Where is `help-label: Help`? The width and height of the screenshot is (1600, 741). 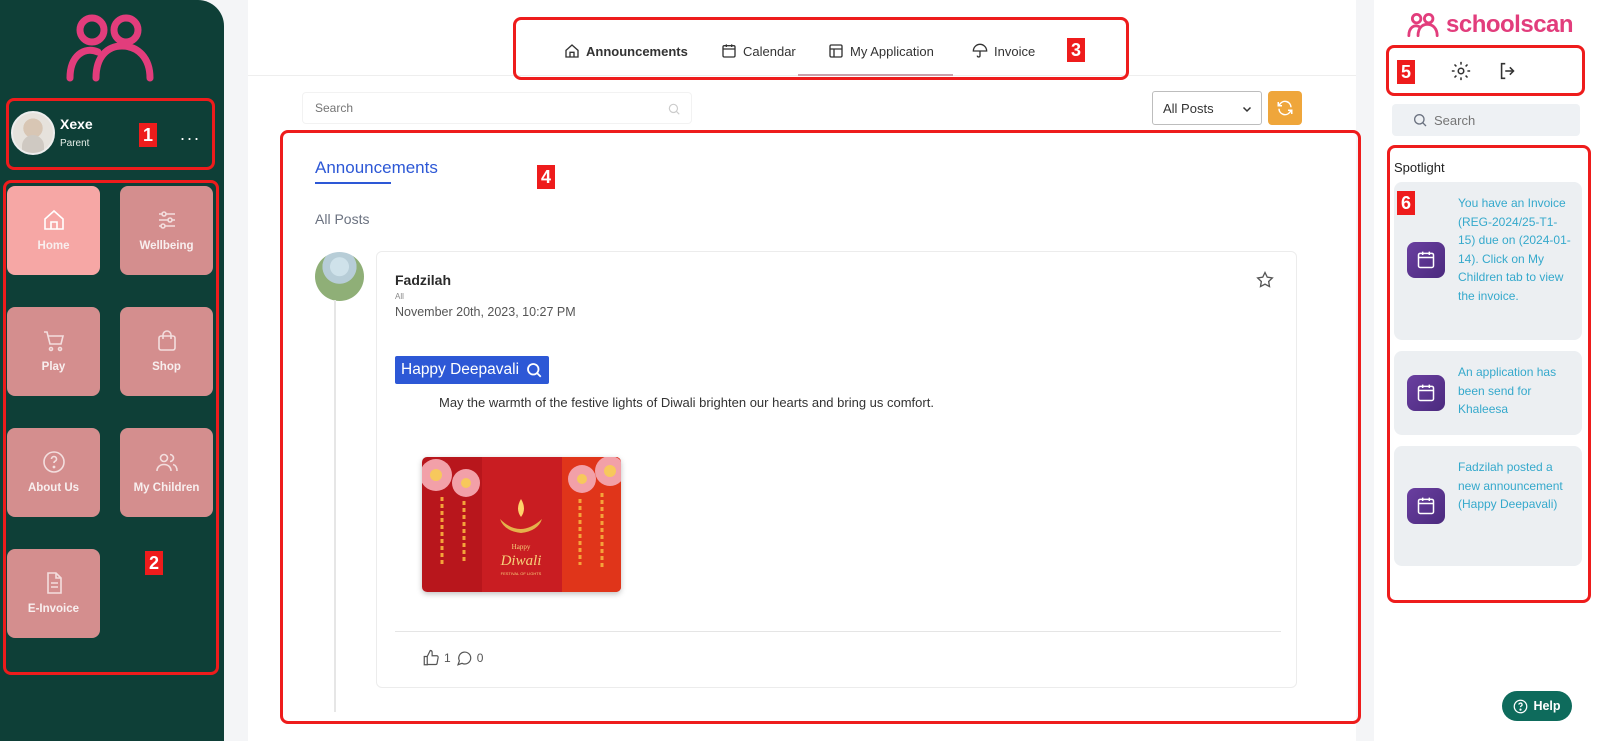 help-label: Help is located at coordinates (1547, 706).